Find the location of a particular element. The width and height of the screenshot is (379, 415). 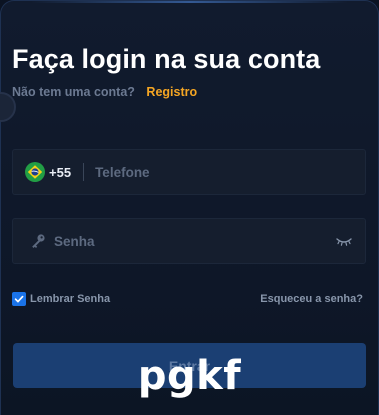

password-field is located at coordinates (189, 241).